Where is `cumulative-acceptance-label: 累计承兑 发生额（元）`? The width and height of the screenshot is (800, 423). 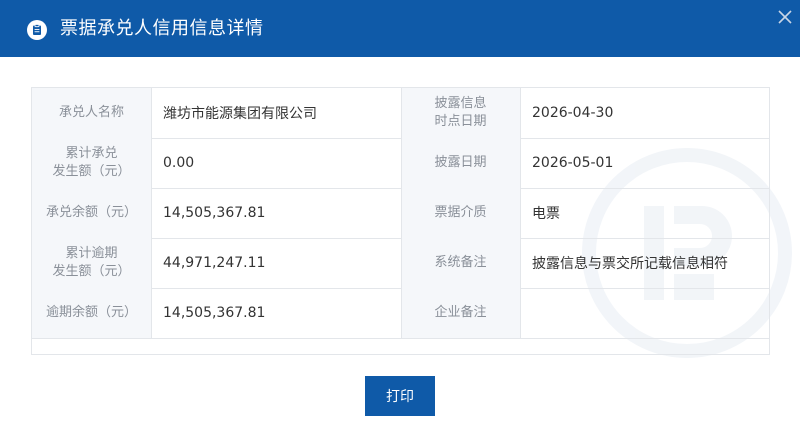 cumulative-acceptance-label: 累计承兑 发生额（元） is located at coordinates (91, 163).